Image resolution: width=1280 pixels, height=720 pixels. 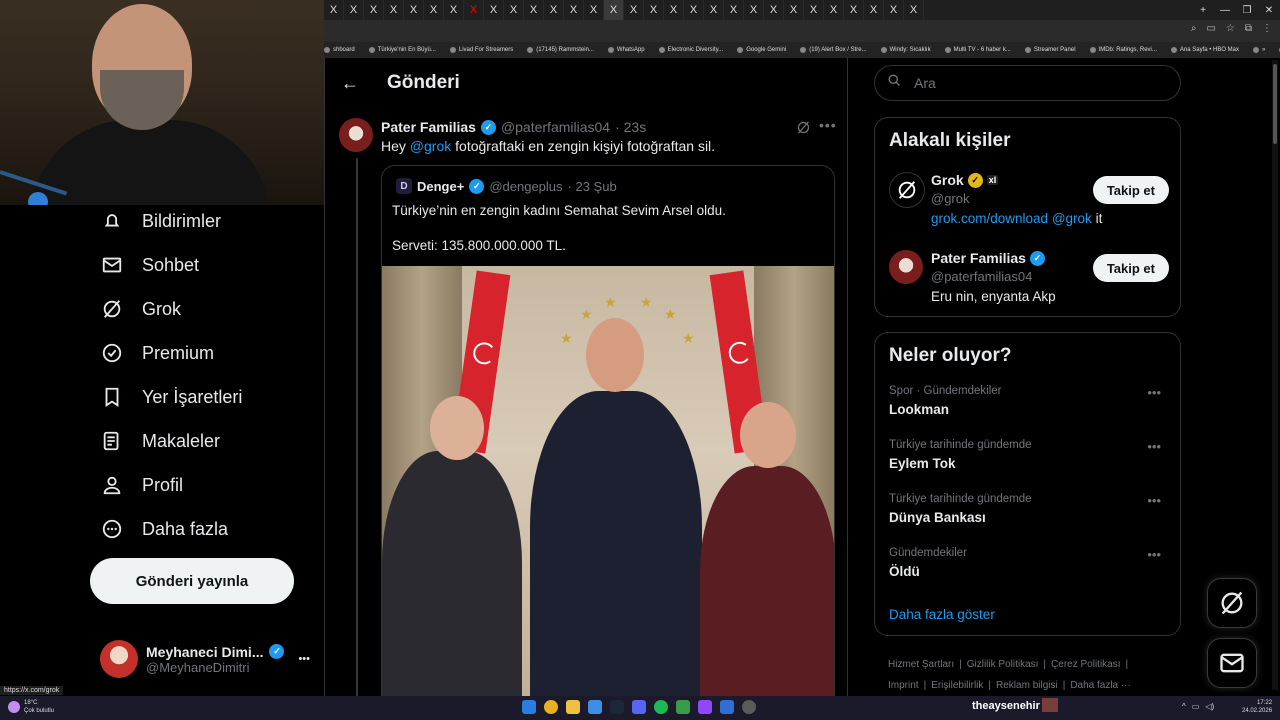 What do you see at coordinates (304, 659) in the screenshot?
I see `account-more-icon: •••` at bounding box center [304, 659].